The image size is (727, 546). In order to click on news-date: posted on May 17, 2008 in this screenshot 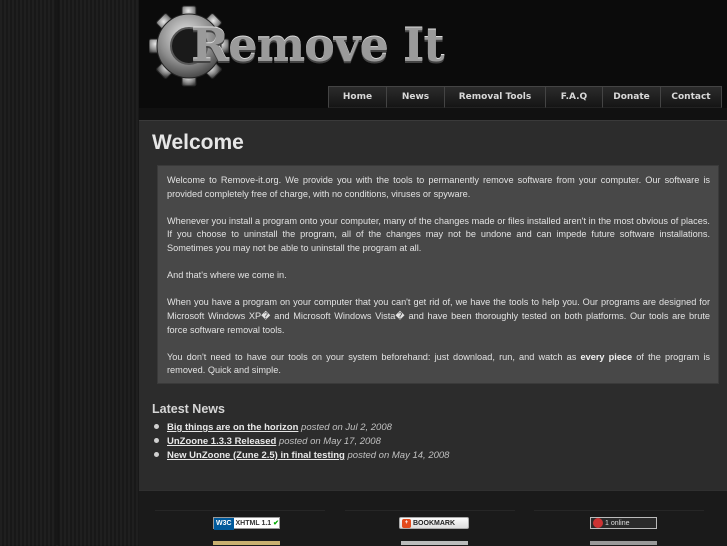, I will do `click(328, 441)`.